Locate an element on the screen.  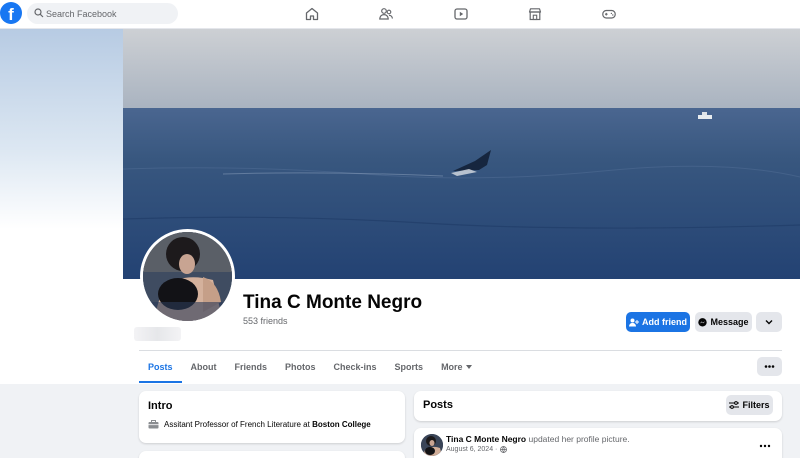
tab-label: Friends is located at coordinates (251, 367).